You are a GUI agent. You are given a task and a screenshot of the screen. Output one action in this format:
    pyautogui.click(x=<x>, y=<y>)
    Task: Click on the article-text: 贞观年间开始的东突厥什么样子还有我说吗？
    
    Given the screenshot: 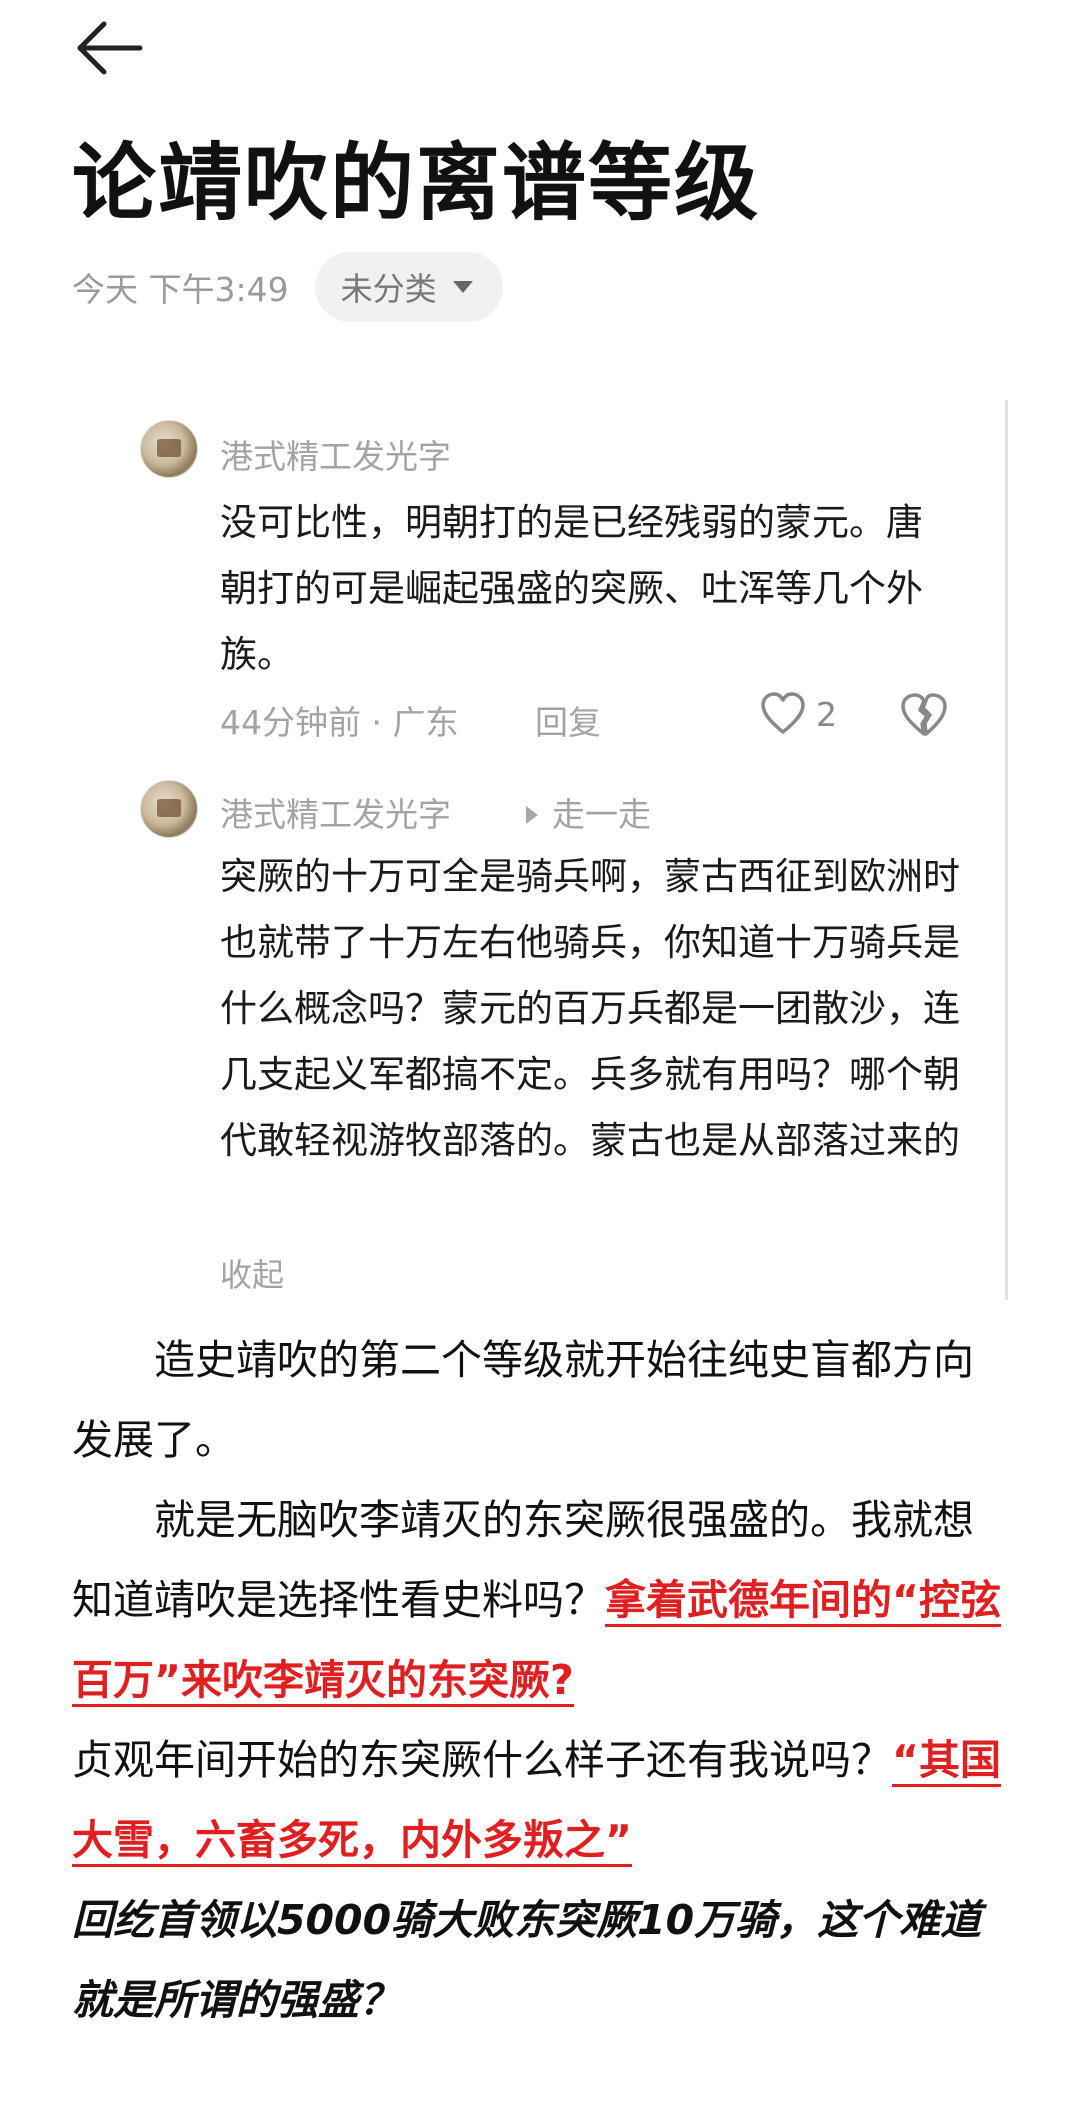 What is the action you would take?
    pyautogui.click(x=482, y=1760)
    